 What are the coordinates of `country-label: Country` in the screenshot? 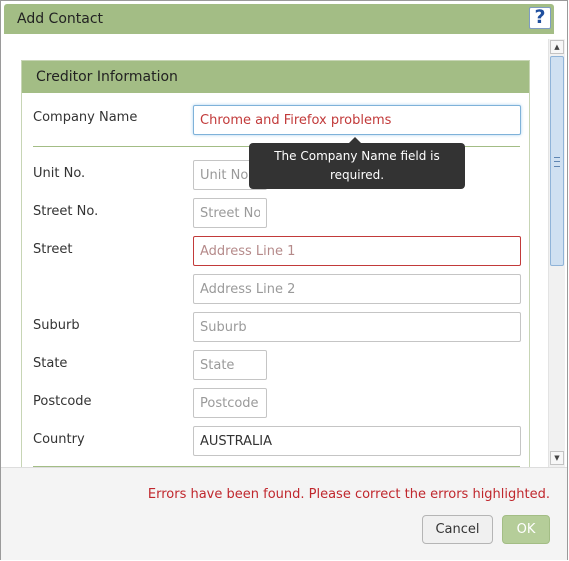 It's located at (59, 439).